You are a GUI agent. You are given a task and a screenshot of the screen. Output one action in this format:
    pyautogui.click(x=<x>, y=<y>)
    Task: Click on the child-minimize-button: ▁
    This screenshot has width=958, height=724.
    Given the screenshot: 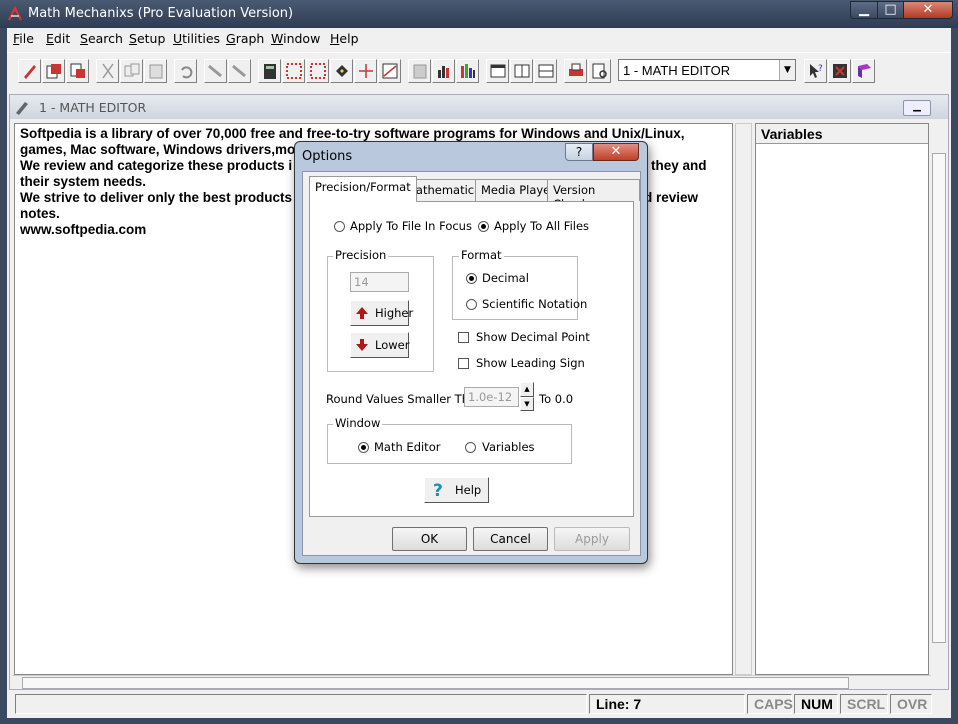 What is the action you would take?
    pyautogui.click(x=917, y=108)
    